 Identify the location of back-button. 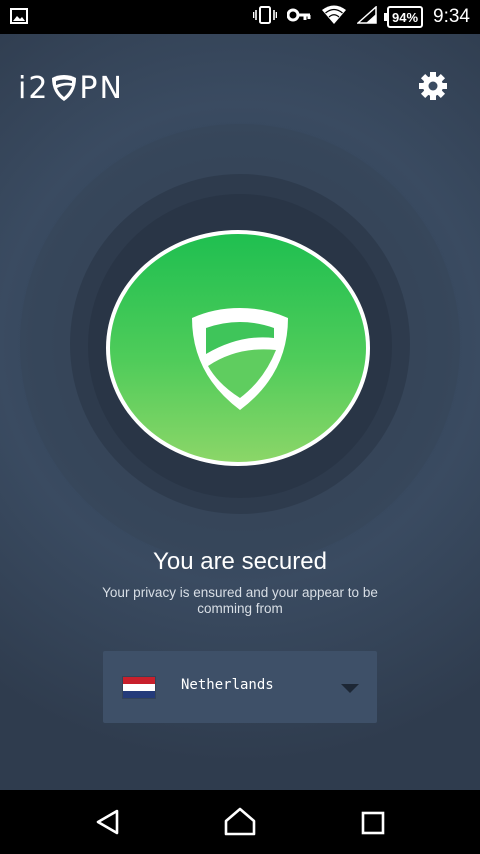
(107, 824).